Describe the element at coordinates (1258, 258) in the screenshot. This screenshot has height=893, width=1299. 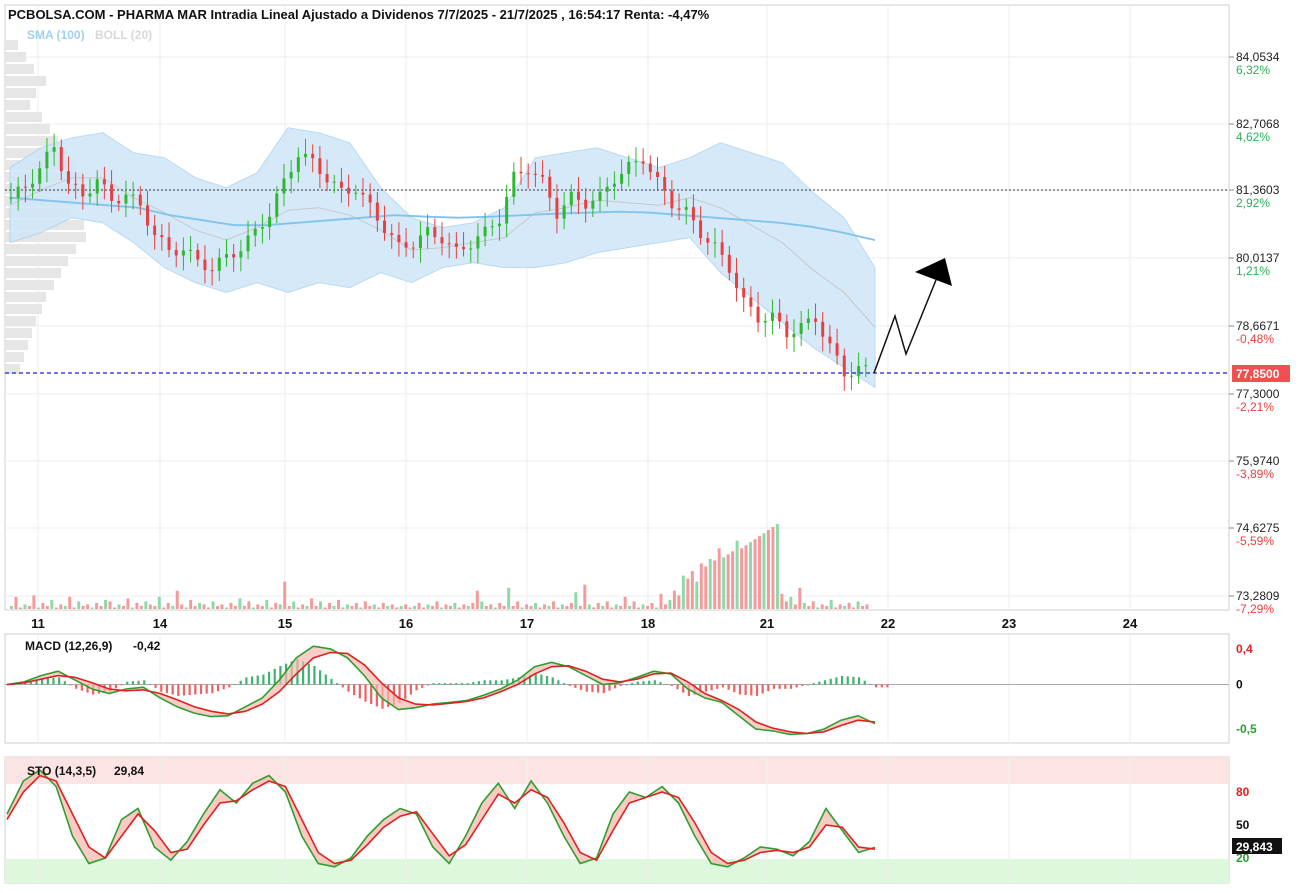
I see `price-tick-label-3: 80,0137` at that location.